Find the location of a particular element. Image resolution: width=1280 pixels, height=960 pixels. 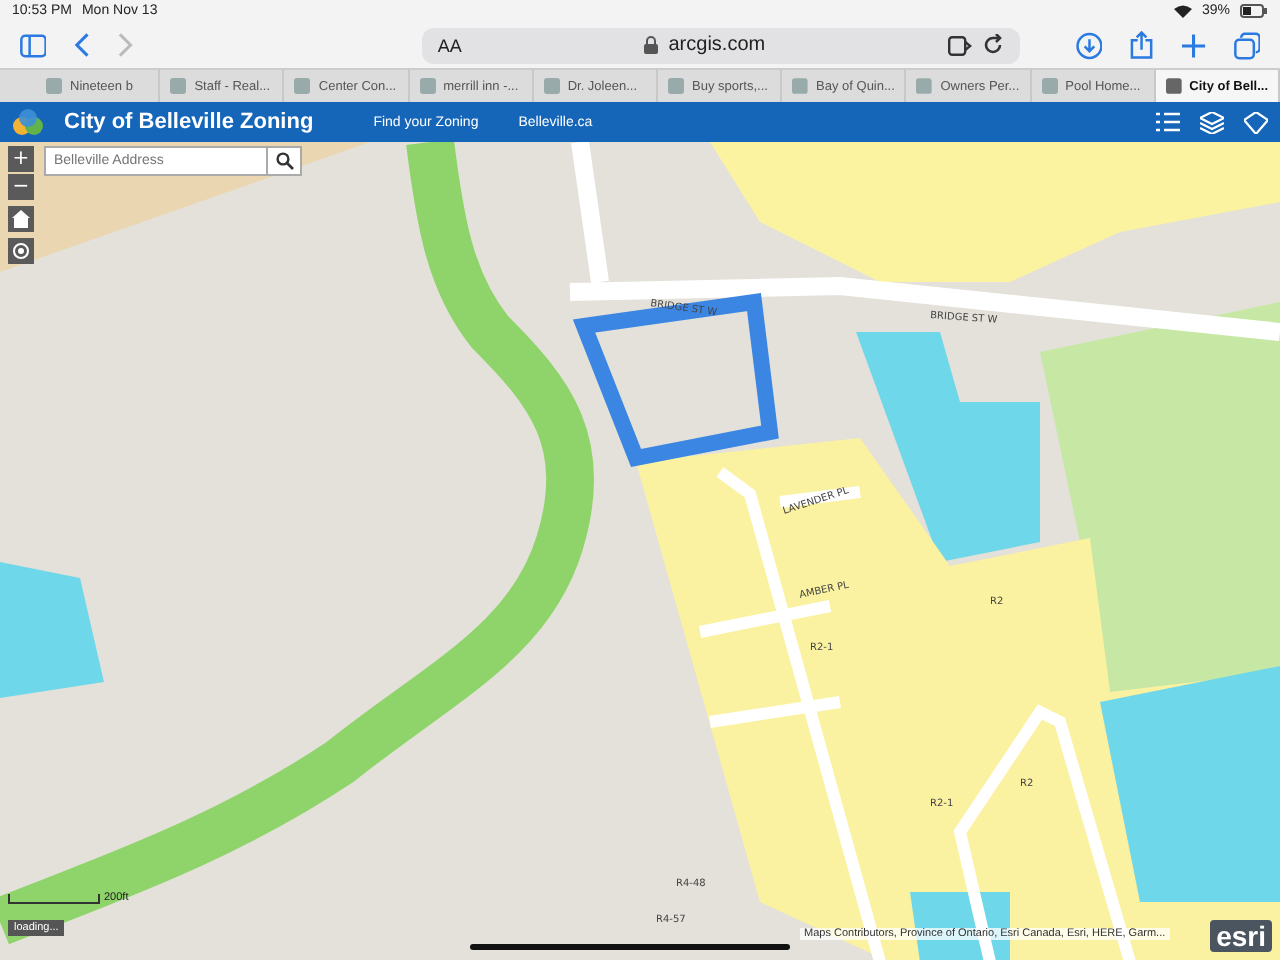

search-icon is located at coordinates (284, 161).